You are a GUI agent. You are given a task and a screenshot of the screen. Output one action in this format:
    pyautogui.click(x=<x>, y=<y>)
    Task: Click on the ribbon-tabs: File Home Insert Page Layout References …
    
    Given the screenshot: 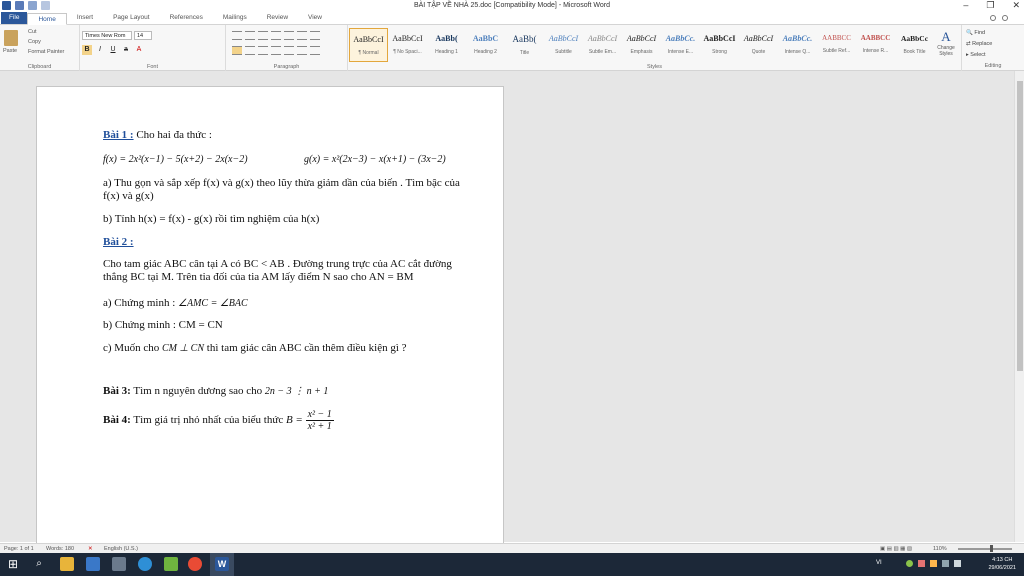 What is the action you would take?
    pyautogui.click(x=512, y=18)
    